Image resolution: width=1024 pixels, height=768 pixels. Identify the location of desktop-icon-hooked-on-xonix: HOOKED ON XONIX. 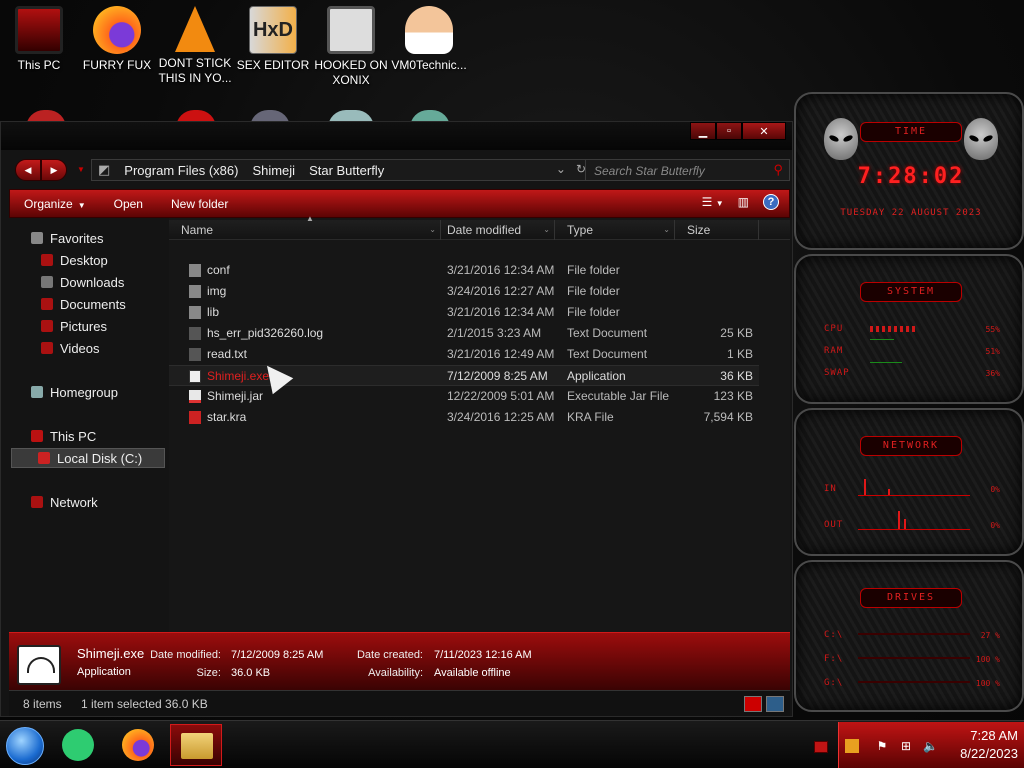
(351, 47).